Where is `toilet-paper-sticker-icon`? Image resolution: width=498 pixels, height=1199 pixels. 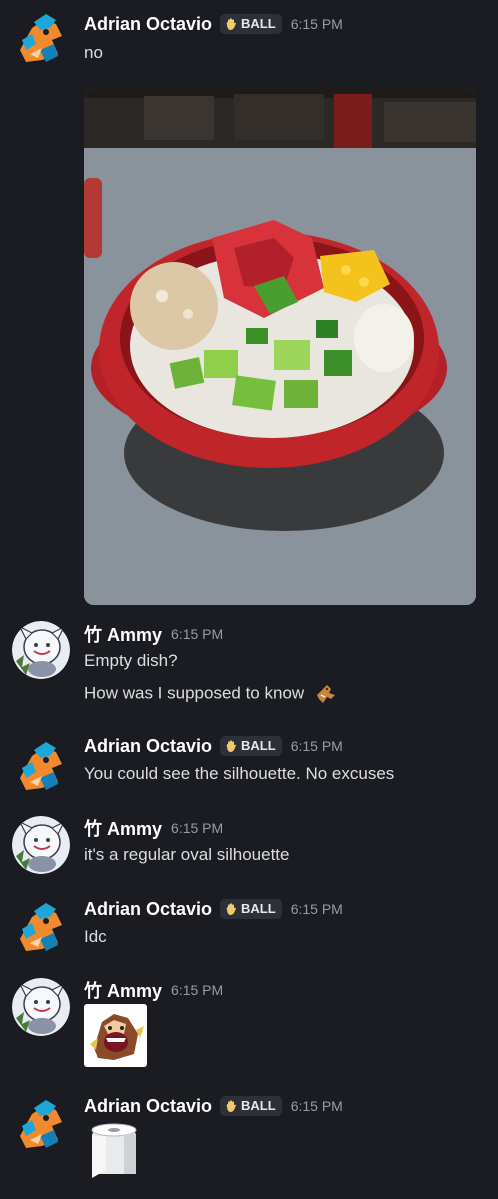 toilet-paper-sticker-icon is located at coordinates (115, 1151).